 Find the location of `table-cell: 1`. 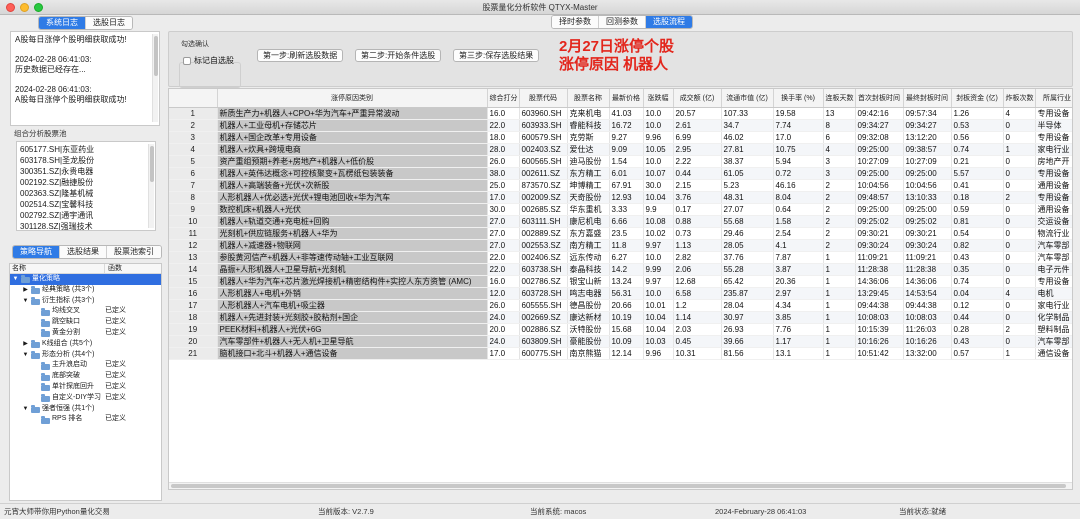

table-cell: 1 is located at coordinates (839, 257).